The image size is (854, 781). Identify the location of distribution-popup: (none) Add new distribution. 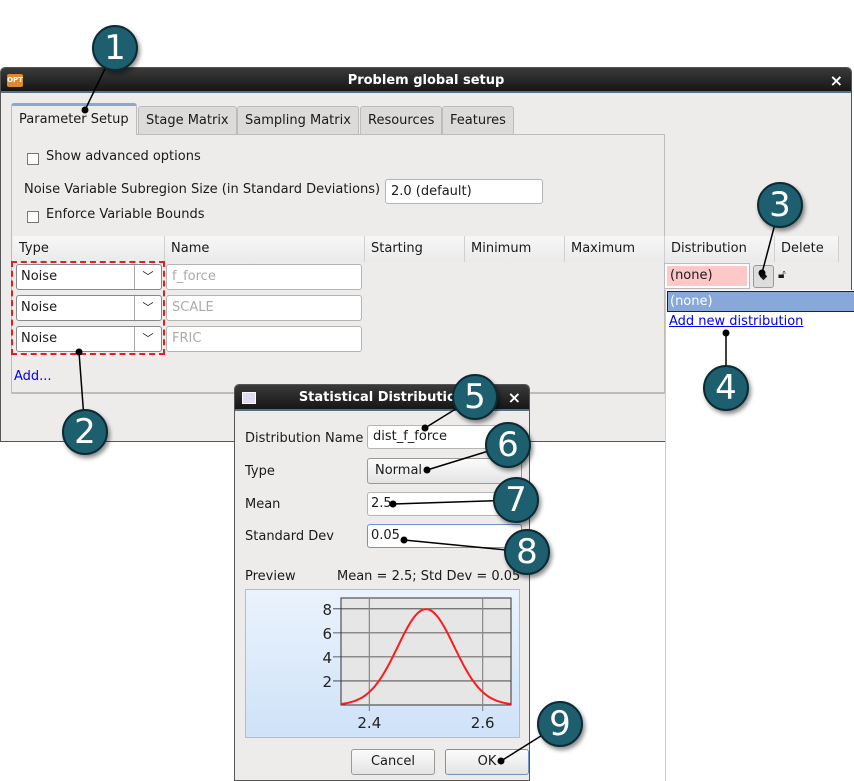
(759, 535).